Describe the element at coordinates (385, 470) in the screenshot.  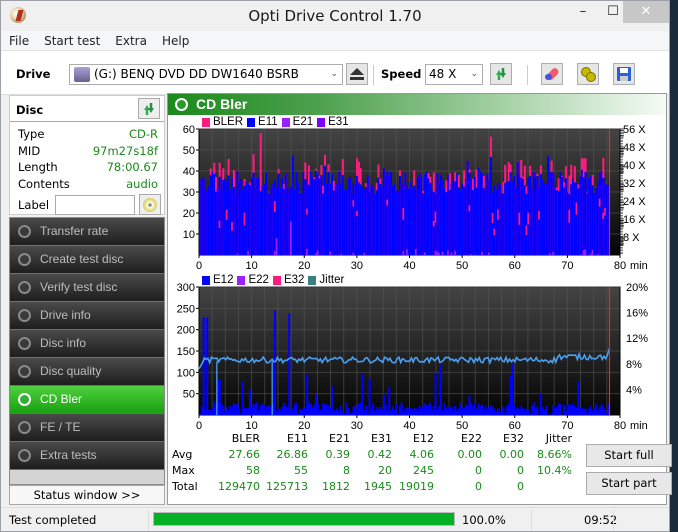
I see `stats-value: 20` at that location.